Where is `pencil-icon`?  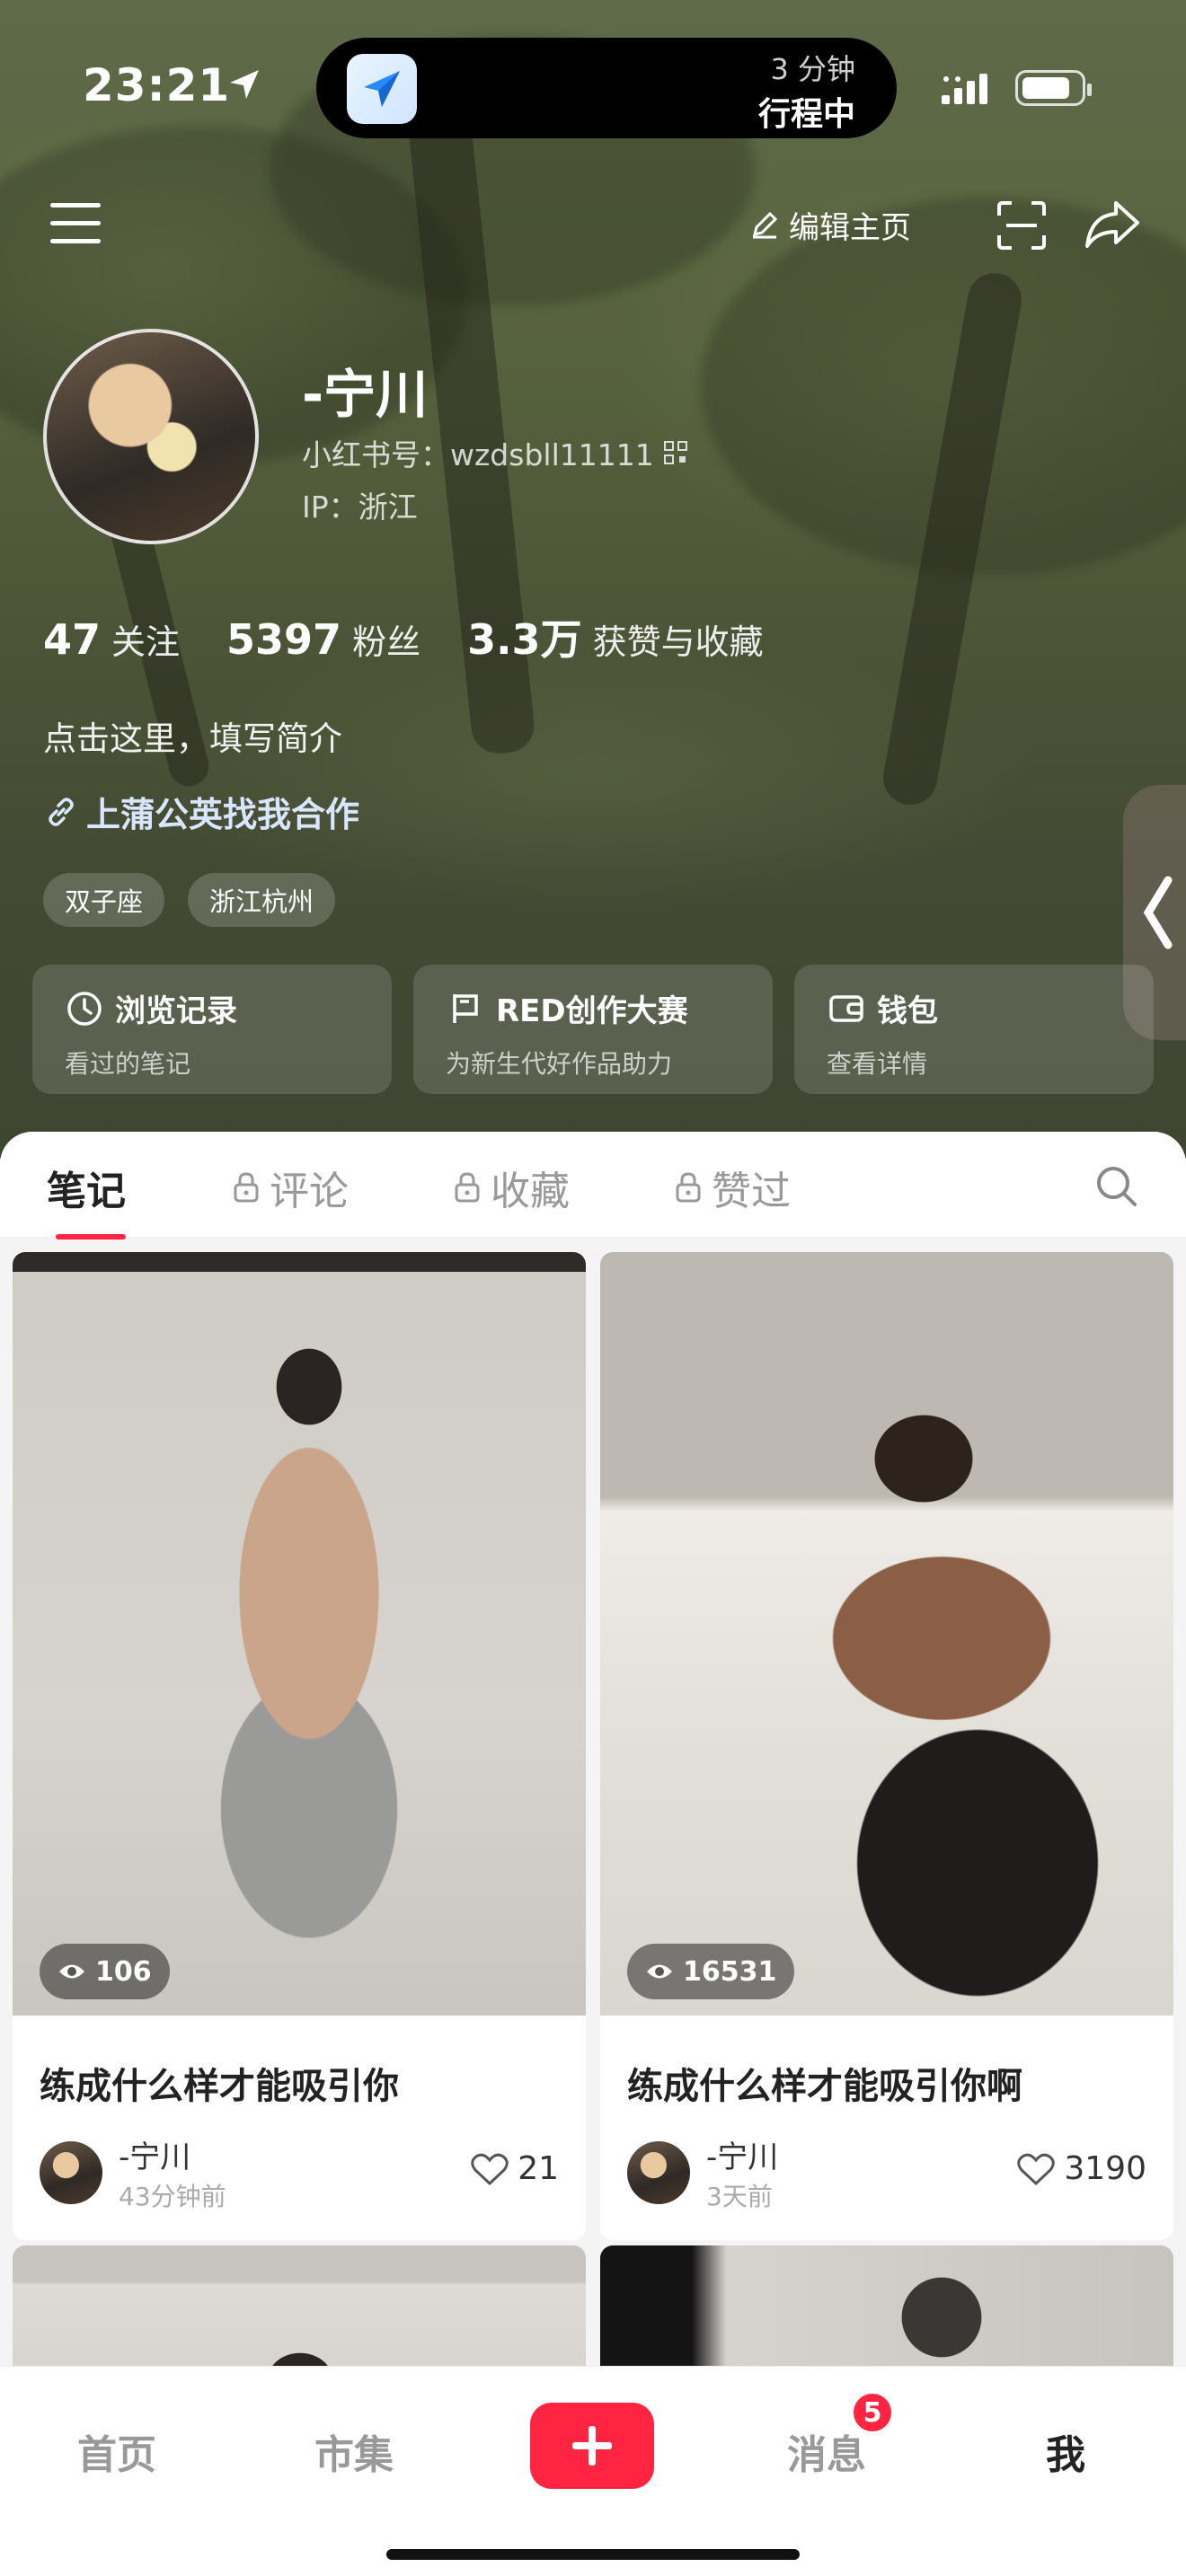
pencil-icon is located at coordinates (765, 225).